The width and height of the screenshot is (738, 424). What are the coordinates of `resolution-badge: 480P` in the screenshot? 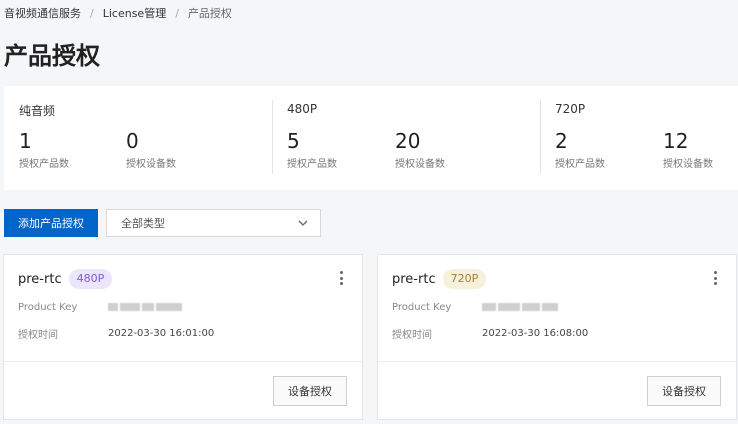 It's located at (90, 279).